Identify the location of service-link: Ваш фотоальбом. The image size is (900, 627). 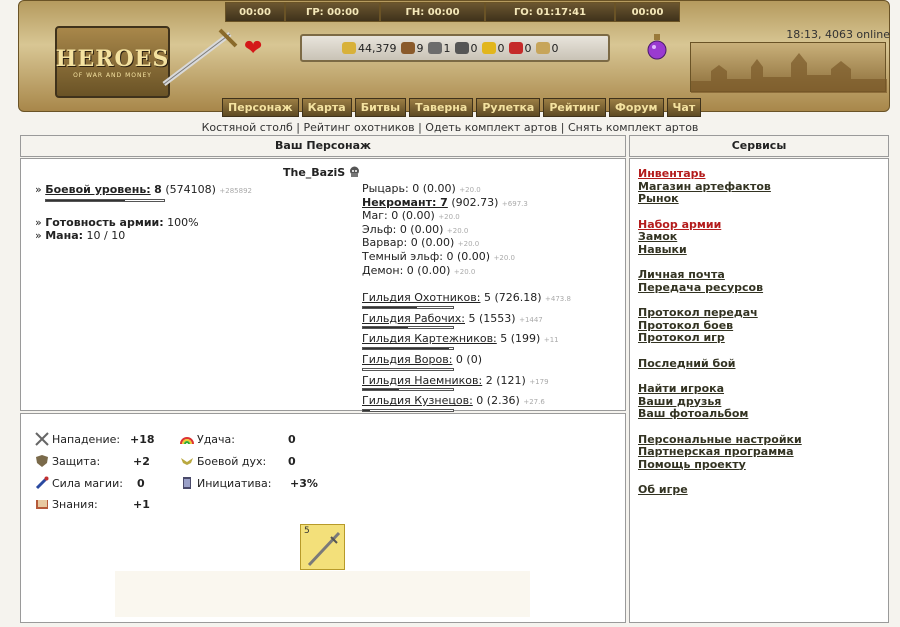
(720, 414).